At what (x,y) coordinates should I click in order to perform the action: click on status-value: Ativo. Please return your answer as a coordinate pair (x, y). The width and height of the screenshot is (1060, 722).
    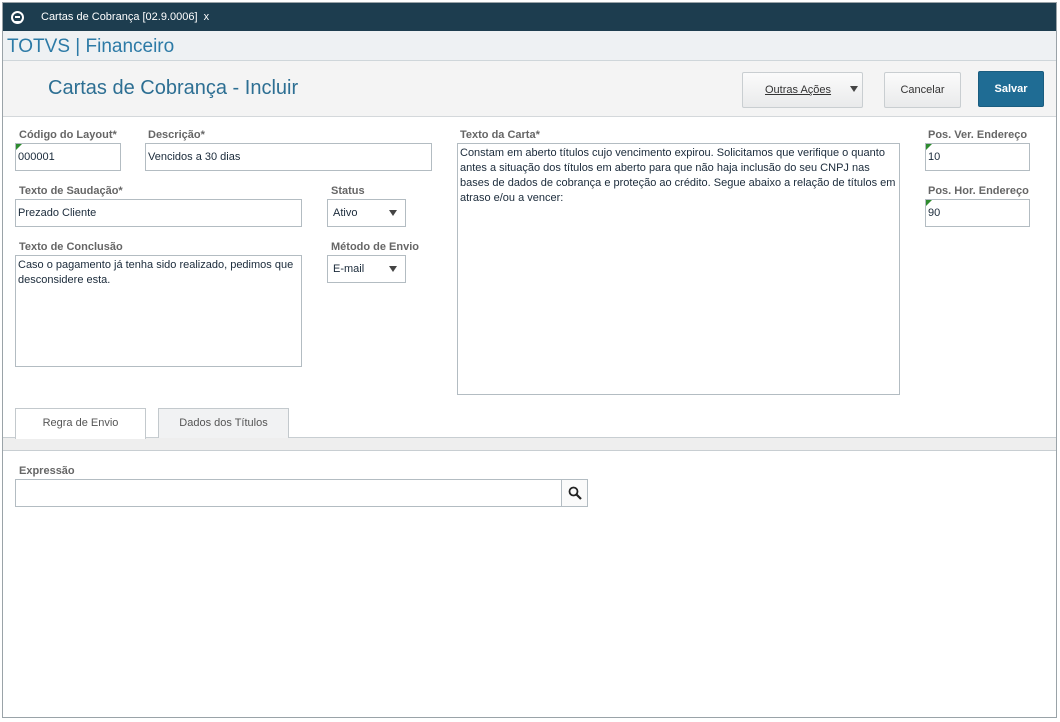
    Looking at the image, I should click on (345, 213).